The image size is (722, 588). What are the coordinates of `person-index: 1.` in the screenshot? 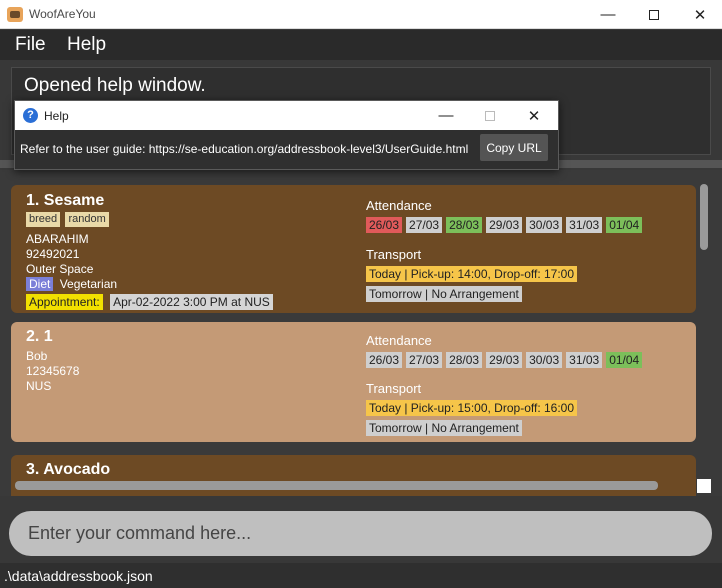 It's located at (33, 200).